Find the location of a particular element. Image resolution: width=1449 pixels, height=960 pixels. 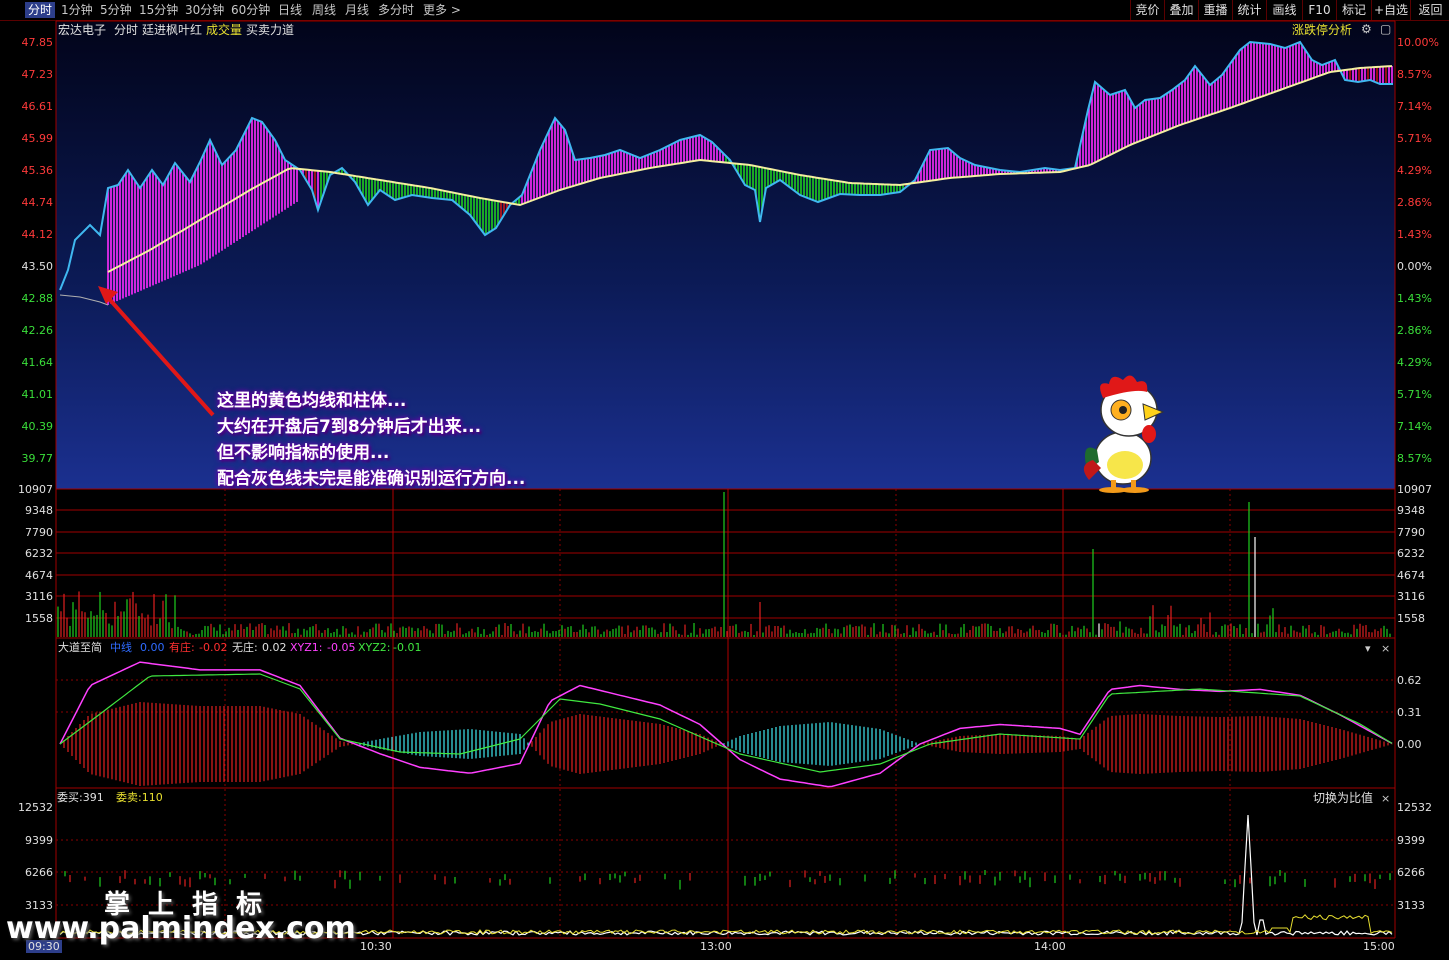

volAxisL-tick: 9348 is located at coordinates (39, 510).